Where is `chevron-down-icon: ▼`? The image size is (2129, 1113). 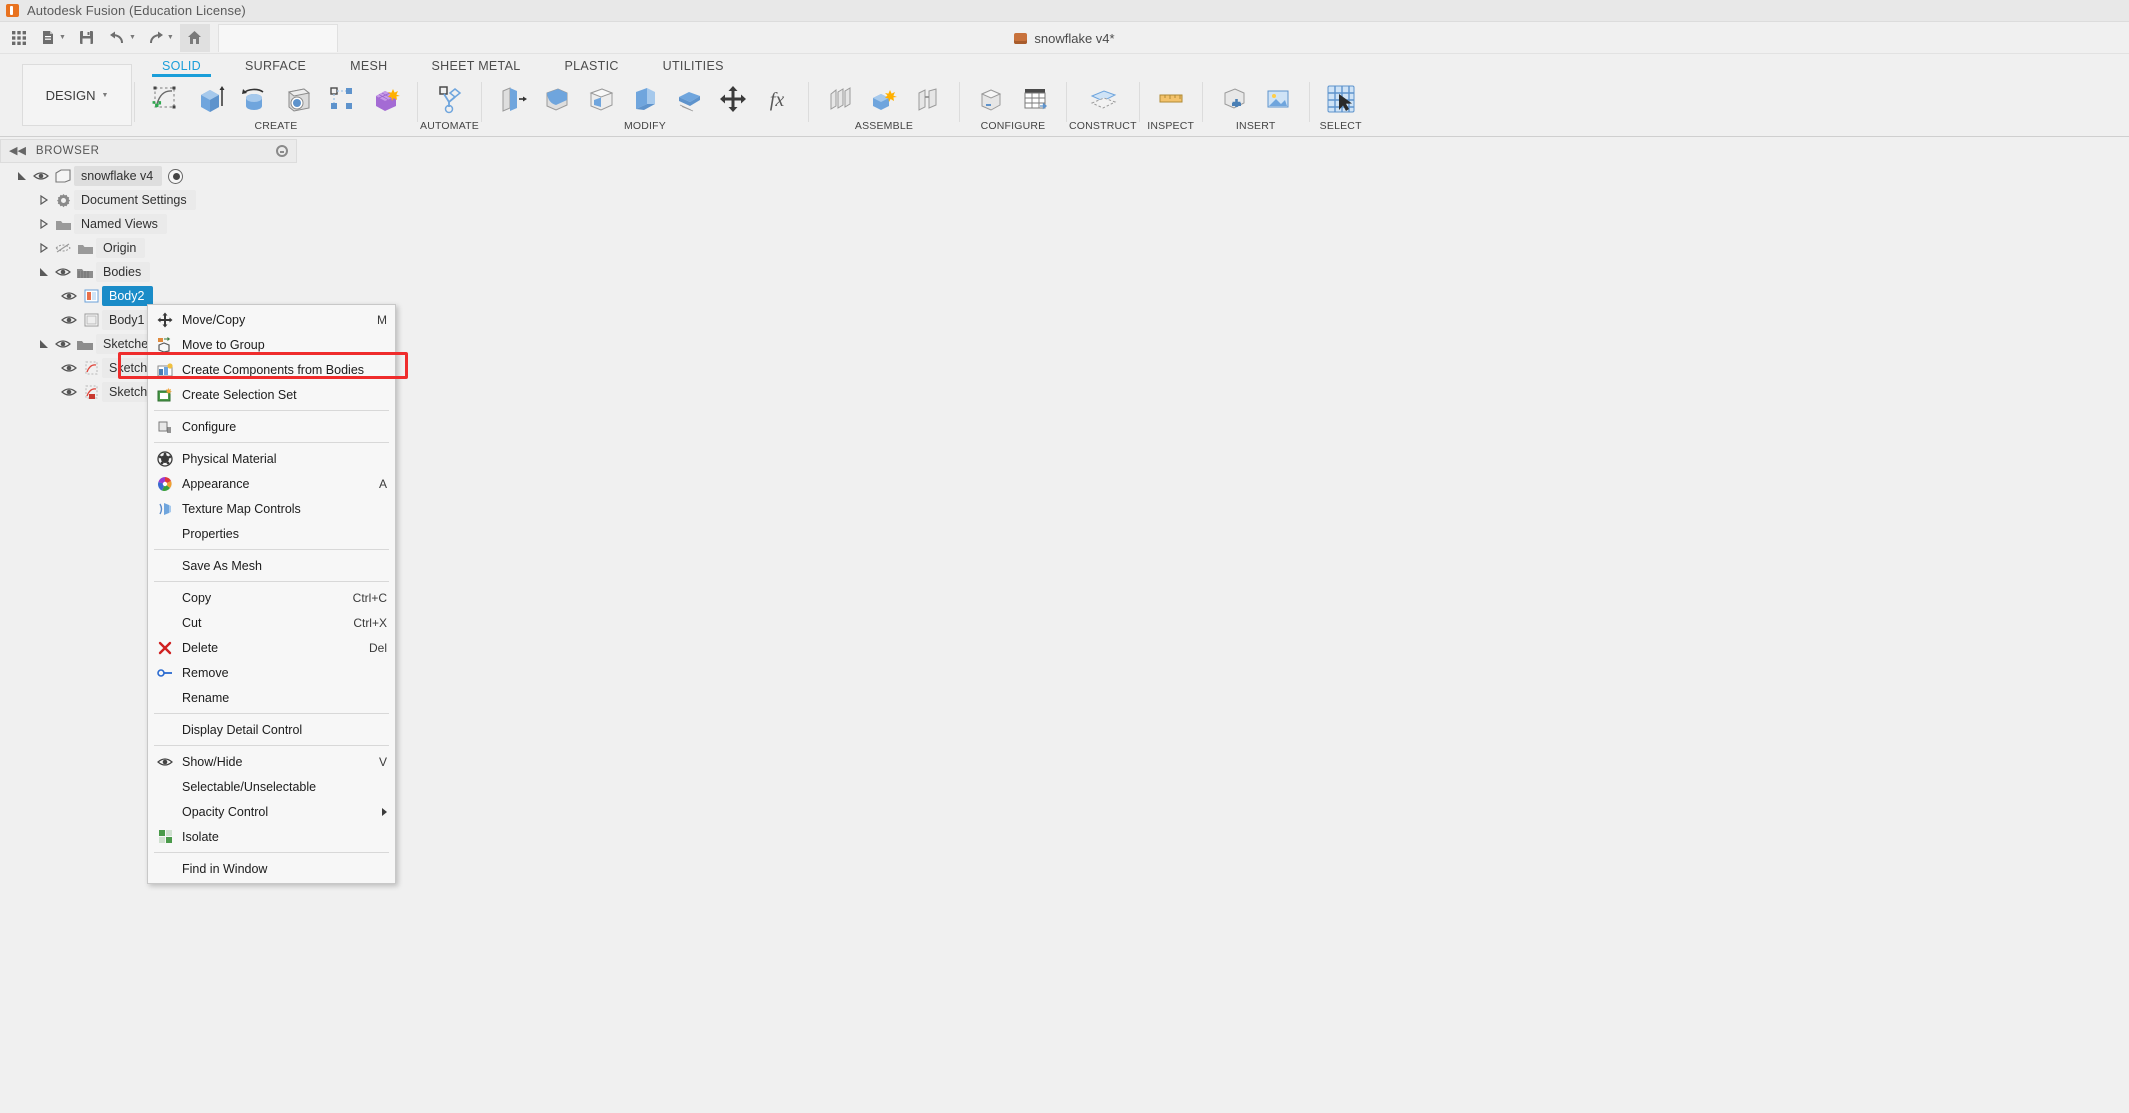 chevron-down-icon: ▼ is located at coordinates (132, 37).